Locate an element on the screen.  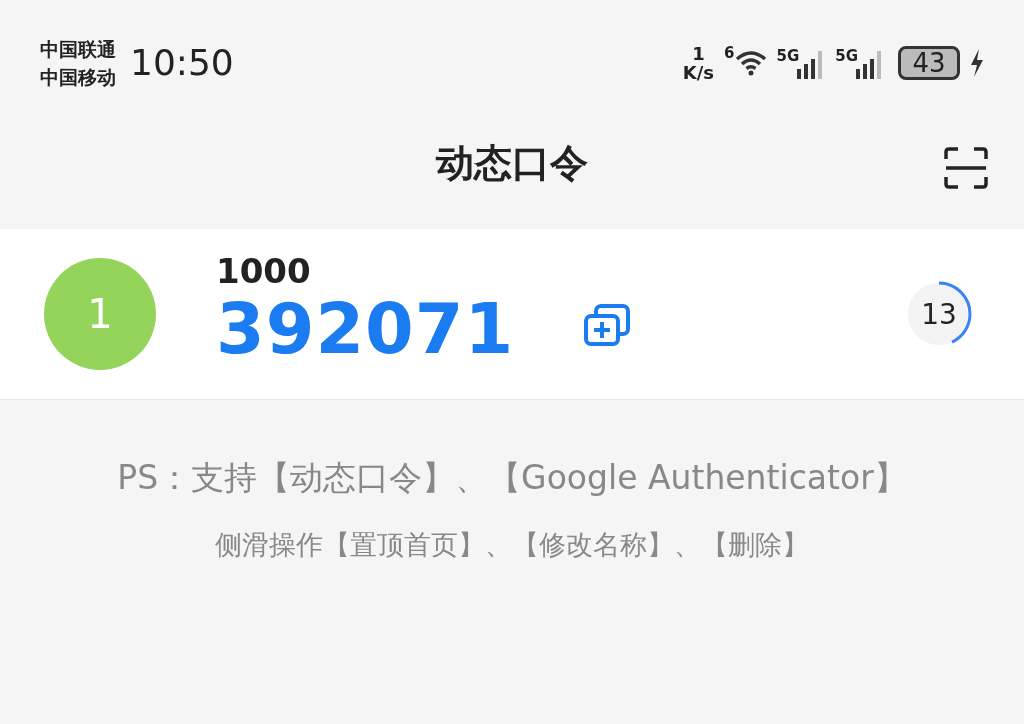
account-avatar: 1 is located at coordinates (100, 314).